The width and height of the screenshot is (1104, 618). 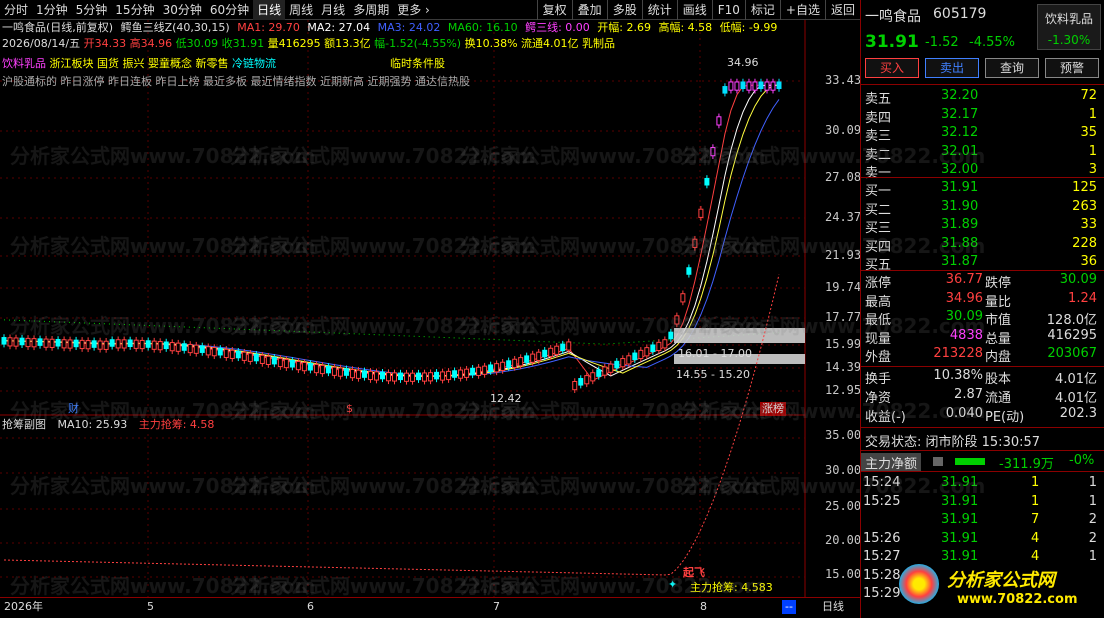 I want to click on sub-chart-header: 抢筹副图 MA10: 25.93 主力抢筹: 4.58, so click(x=108, y=425).